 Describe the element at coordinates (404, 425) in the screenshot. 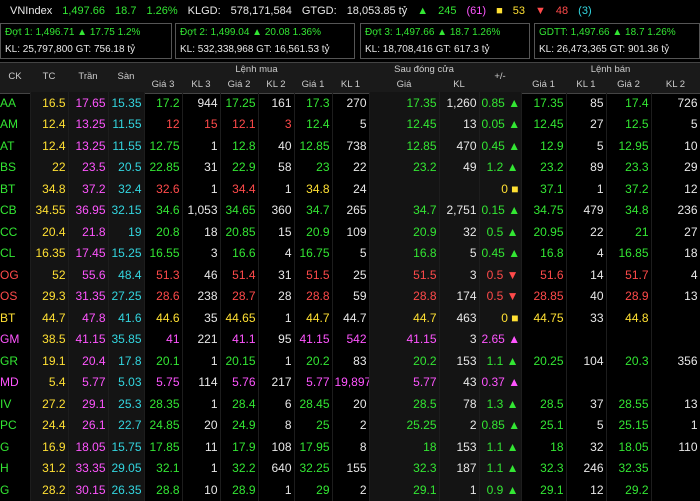

I see `cell-p: 25.25` at that location.